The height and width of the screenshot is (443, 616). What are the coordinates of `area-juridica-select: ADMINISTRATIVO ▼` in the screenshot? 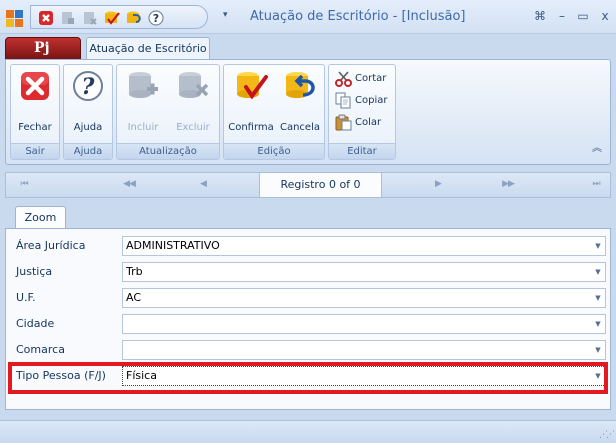 It's located at (364, 246).